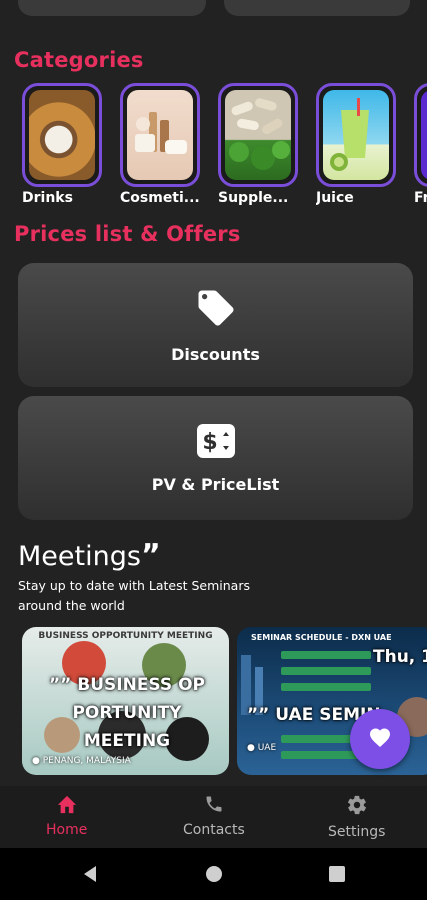 The width and height of the screenshot is (427, 900). I want to click on system-navigation-bar, so click(213, 874).